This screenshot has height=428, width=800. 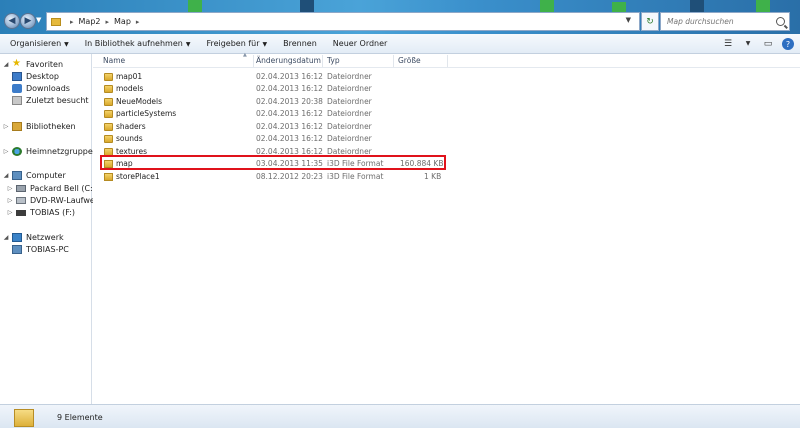 I want to click on forward-button: ▶, so click(x=28, y=21).